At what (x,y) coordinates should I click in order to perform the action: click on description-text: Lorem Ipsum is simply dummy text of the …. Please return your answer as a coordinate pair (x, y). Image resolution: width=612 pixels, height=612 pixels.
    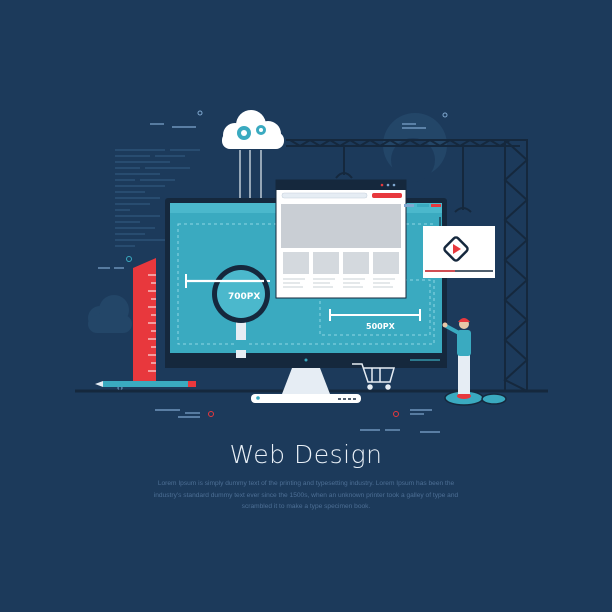
    Looking at the image, I should click on (306, 495).